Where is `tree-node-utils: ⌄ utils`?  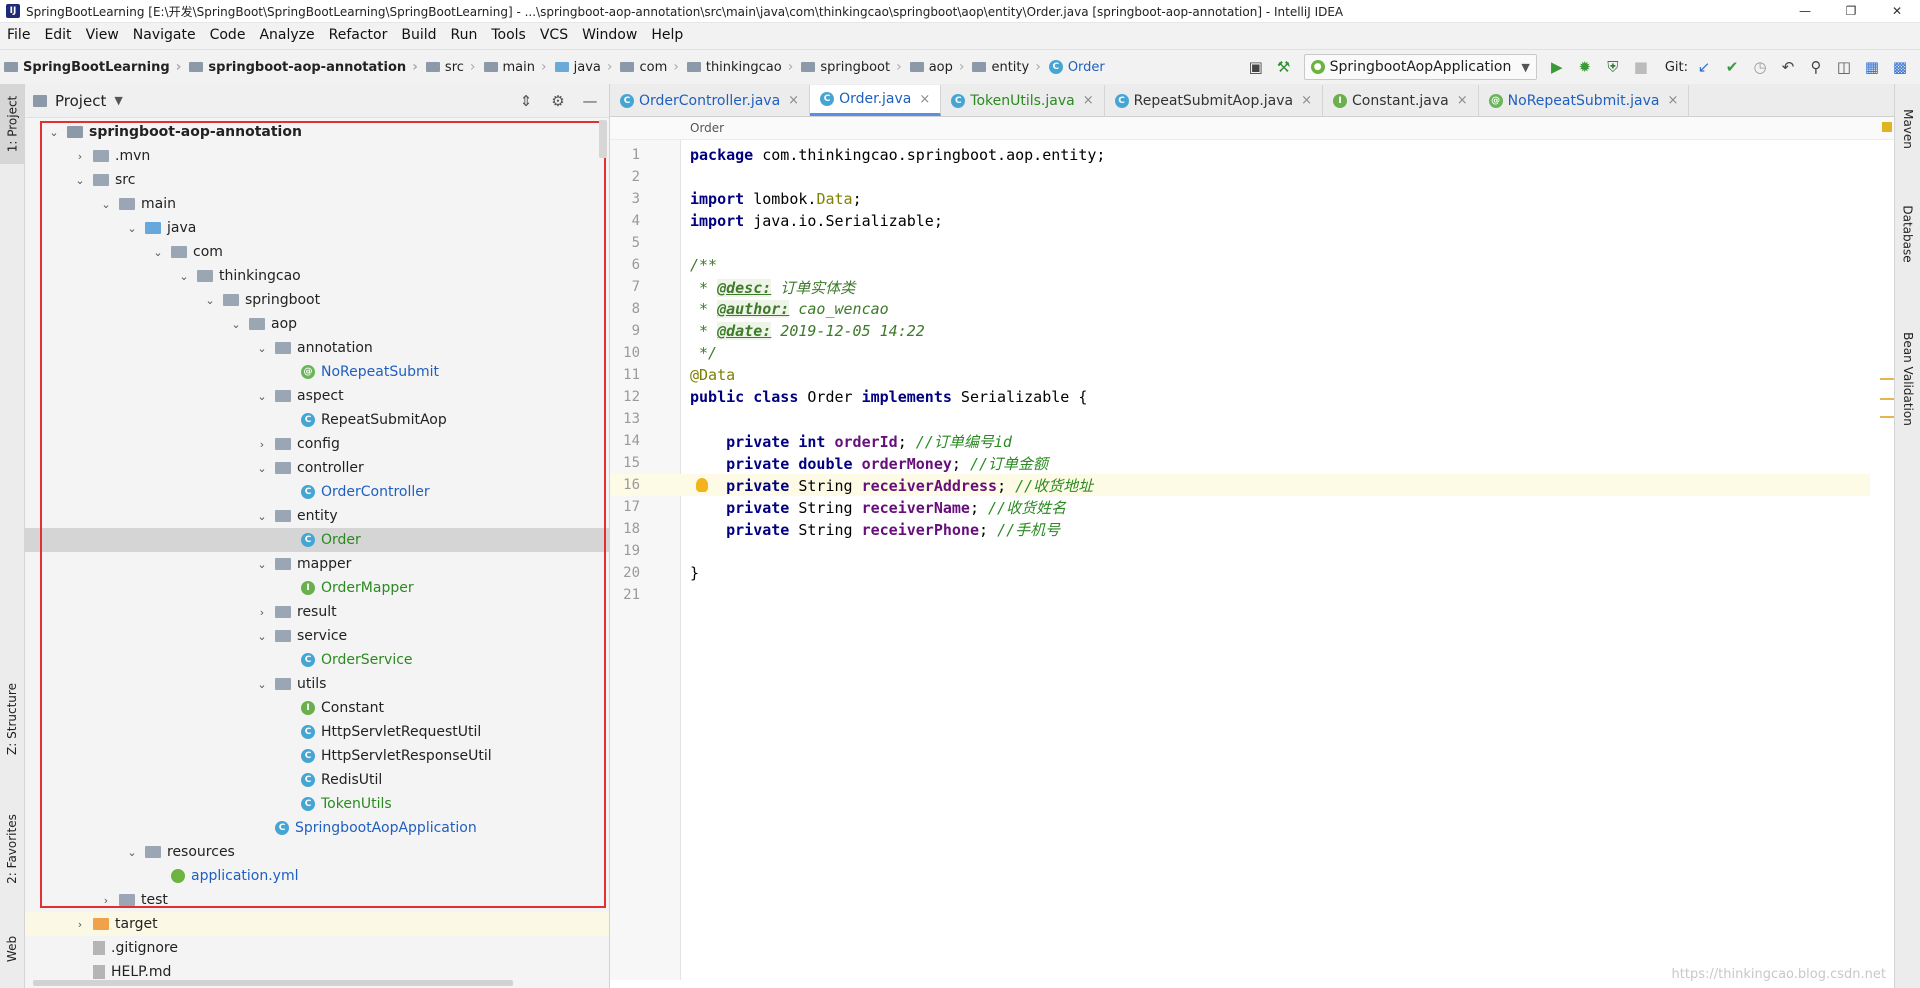
tree-node-utils: ⌄ utils is located at coordinates (317, 684).